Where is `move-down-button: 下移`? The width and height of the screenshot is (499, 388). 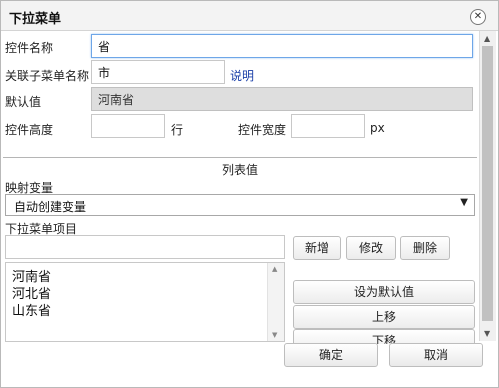 move-down-button: 下移 is located at coordinates (384, 336).